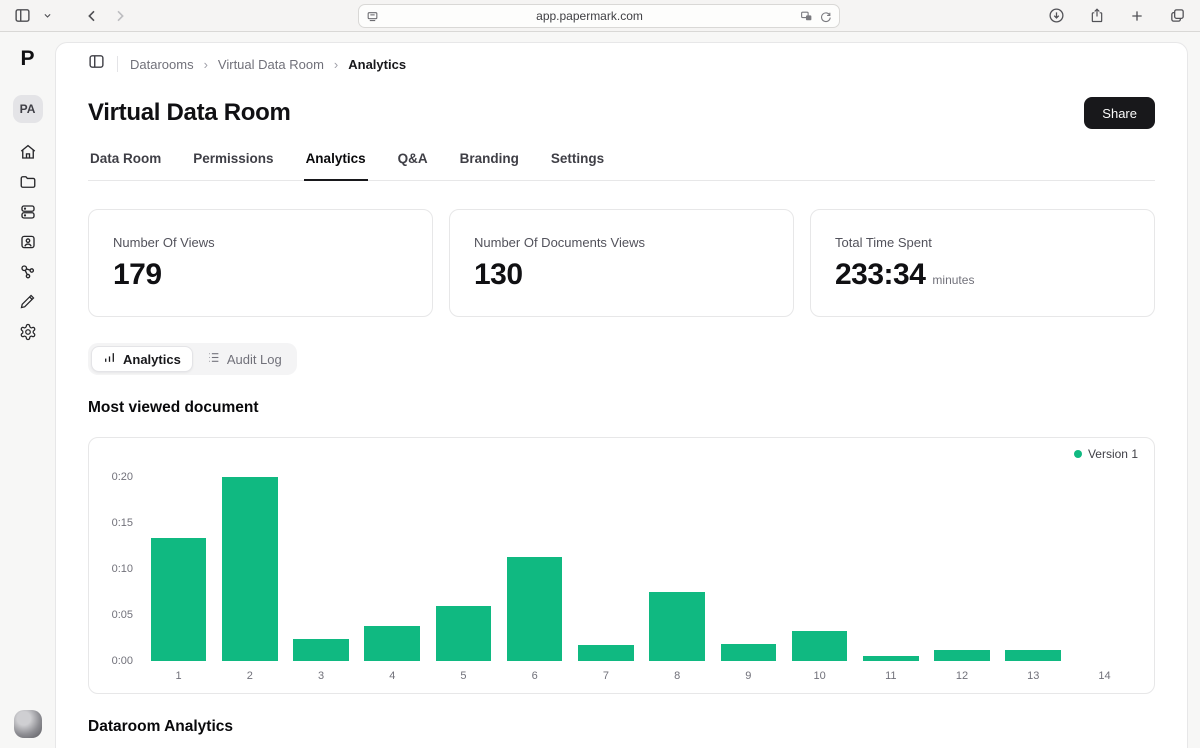  What do you see at coordinates (748, 676) in the screenshot?
I see `x-tick-label: 9` at bounding box center [748, 676].